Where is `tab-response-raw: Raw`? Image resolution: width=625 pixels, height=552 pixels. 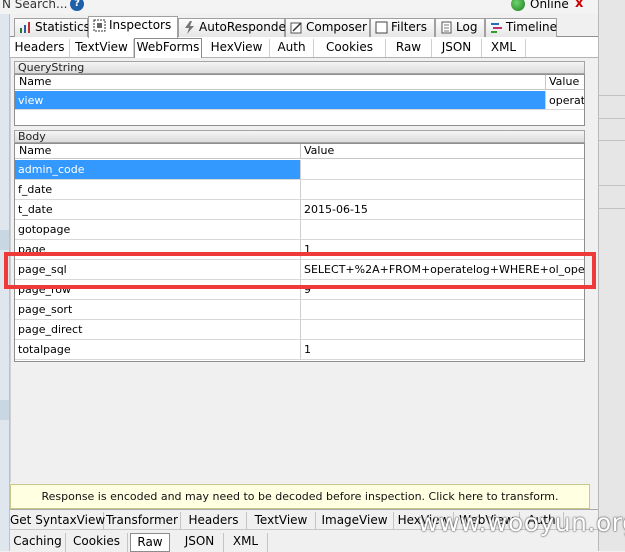
tab-response-raw: Raw is located at coordinates (150, 542).